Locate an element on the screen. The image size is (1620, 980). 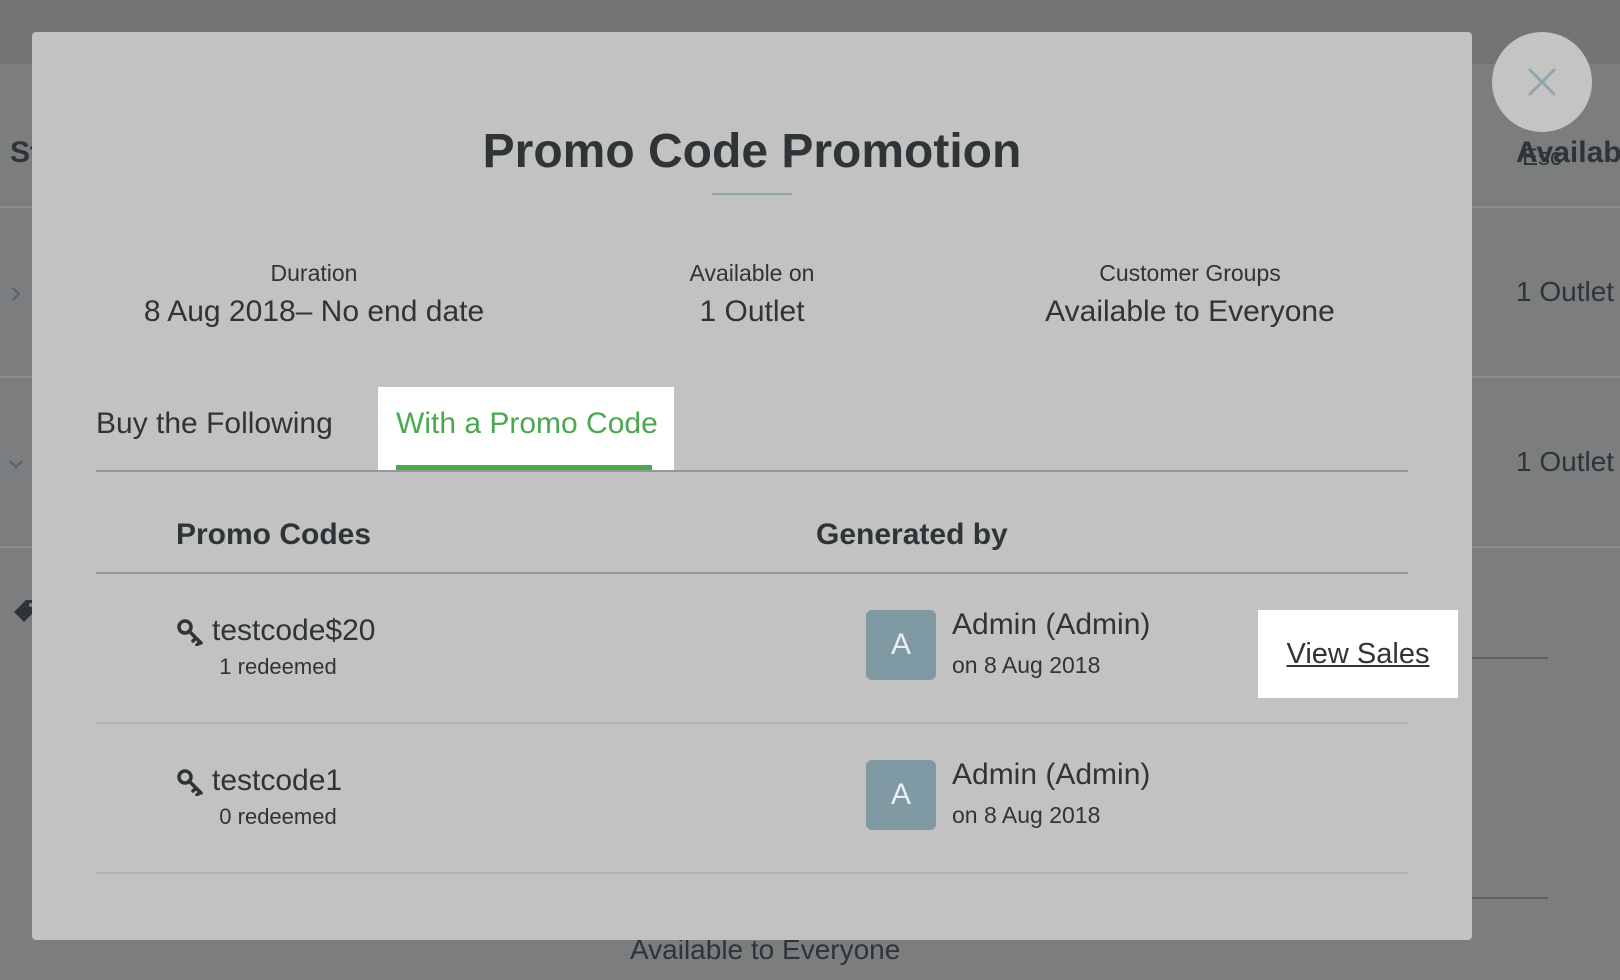
column-header-generated-by: Generated by is located at coordinates (912, 534).